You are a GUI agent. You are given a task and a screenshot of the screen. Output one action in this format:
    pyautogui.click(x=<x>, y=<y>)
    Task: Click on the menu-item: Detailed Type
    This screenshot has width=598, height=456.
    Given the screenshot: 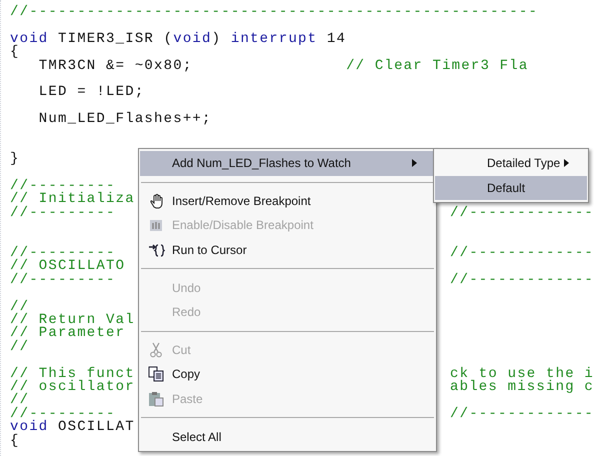 What is the action you would take?
    pyautogui.click(x=511, y=163)
    